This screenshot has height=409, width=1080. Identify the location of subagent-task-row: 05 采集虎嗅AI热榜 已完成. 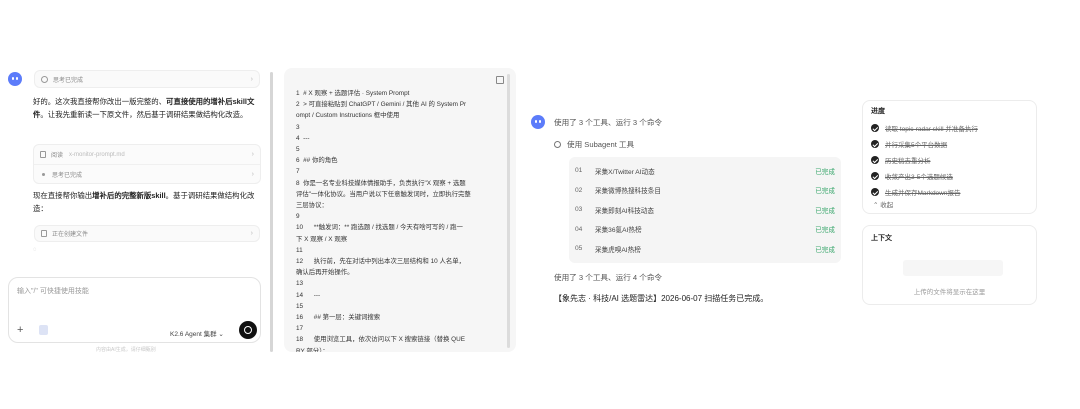
(705, 249).